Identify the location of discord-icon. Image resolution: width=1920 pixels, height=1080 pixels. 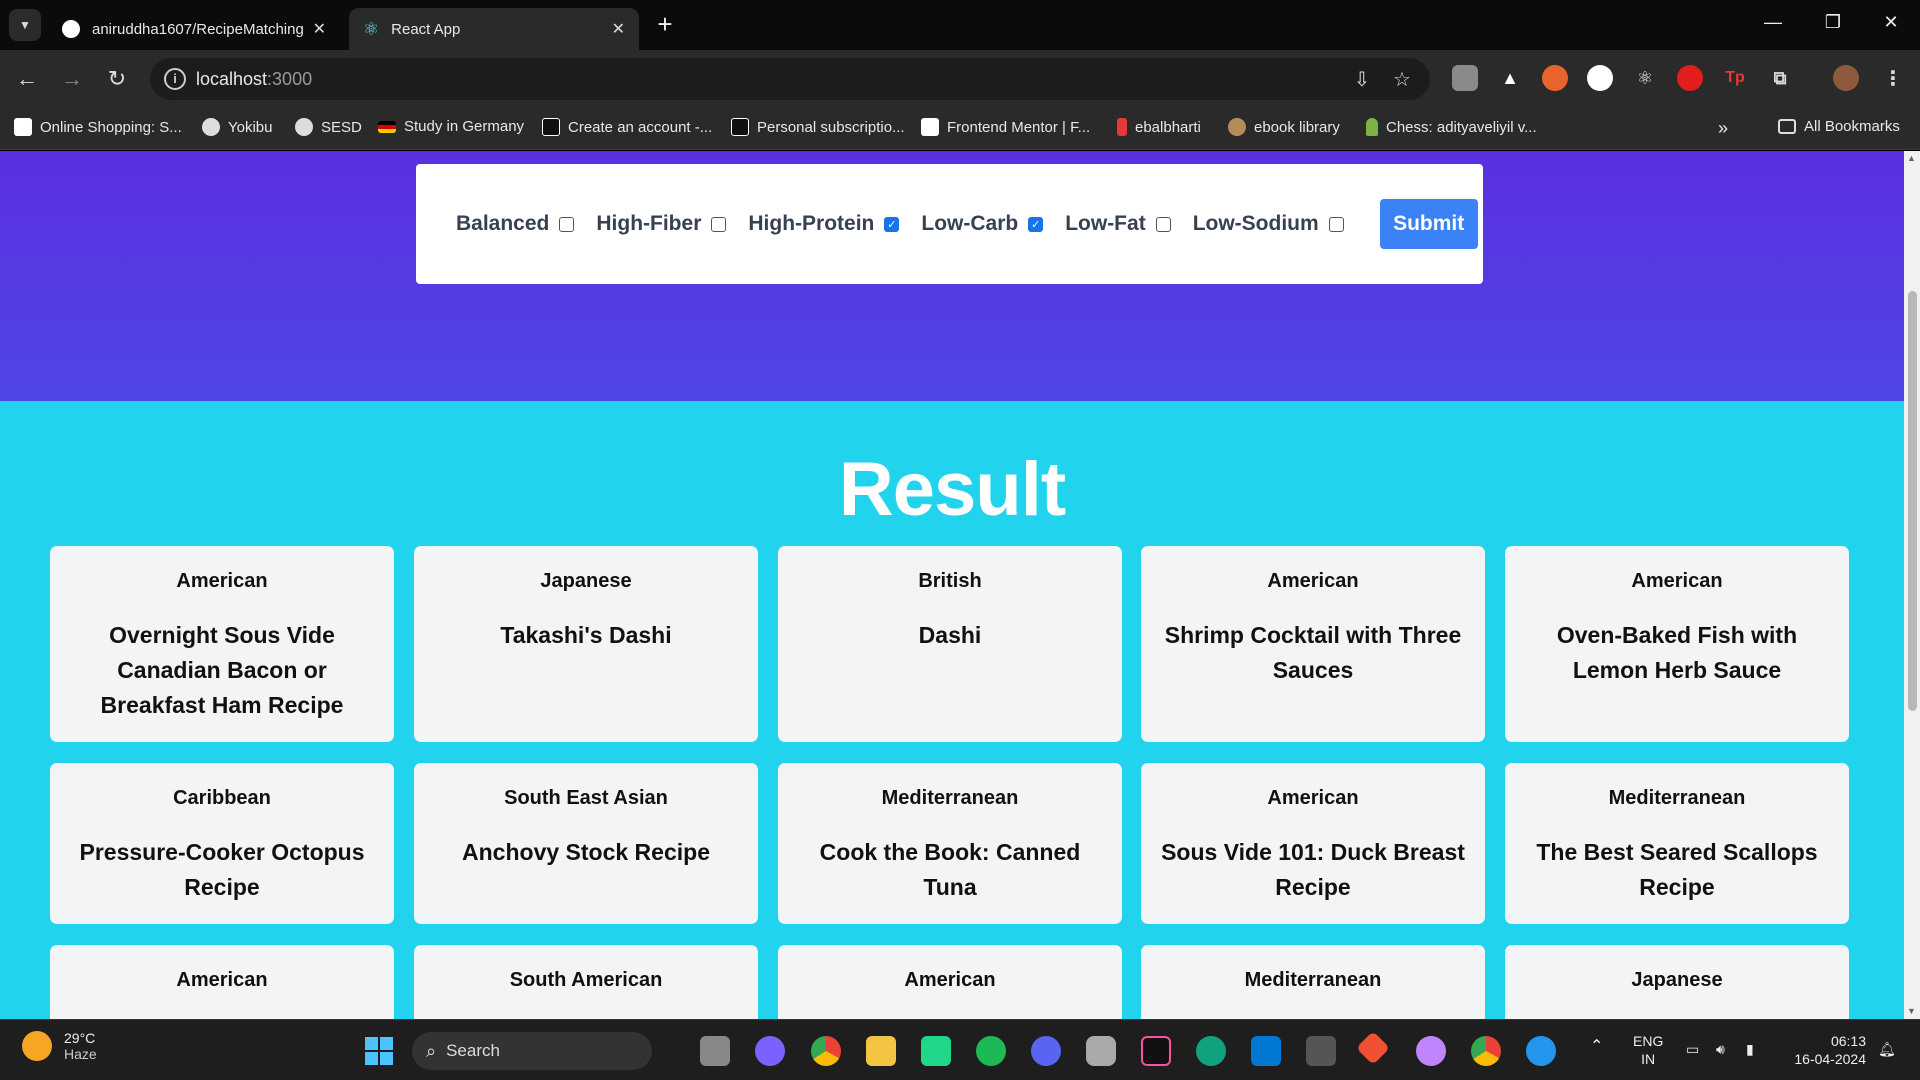
(1046, 1051).